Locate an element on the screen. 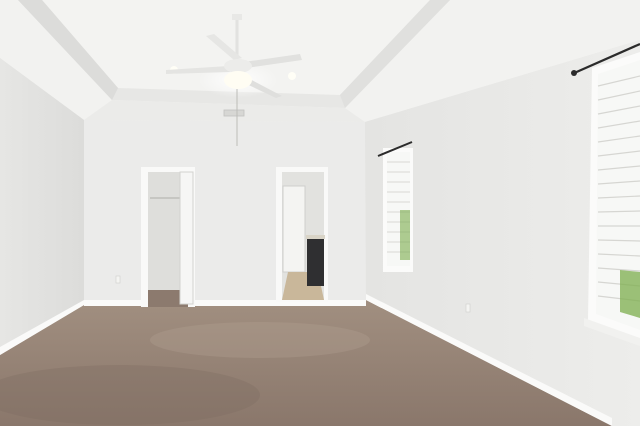 This screenshot has width=640, height=426. closet-door is located at coordinates (186, 238).